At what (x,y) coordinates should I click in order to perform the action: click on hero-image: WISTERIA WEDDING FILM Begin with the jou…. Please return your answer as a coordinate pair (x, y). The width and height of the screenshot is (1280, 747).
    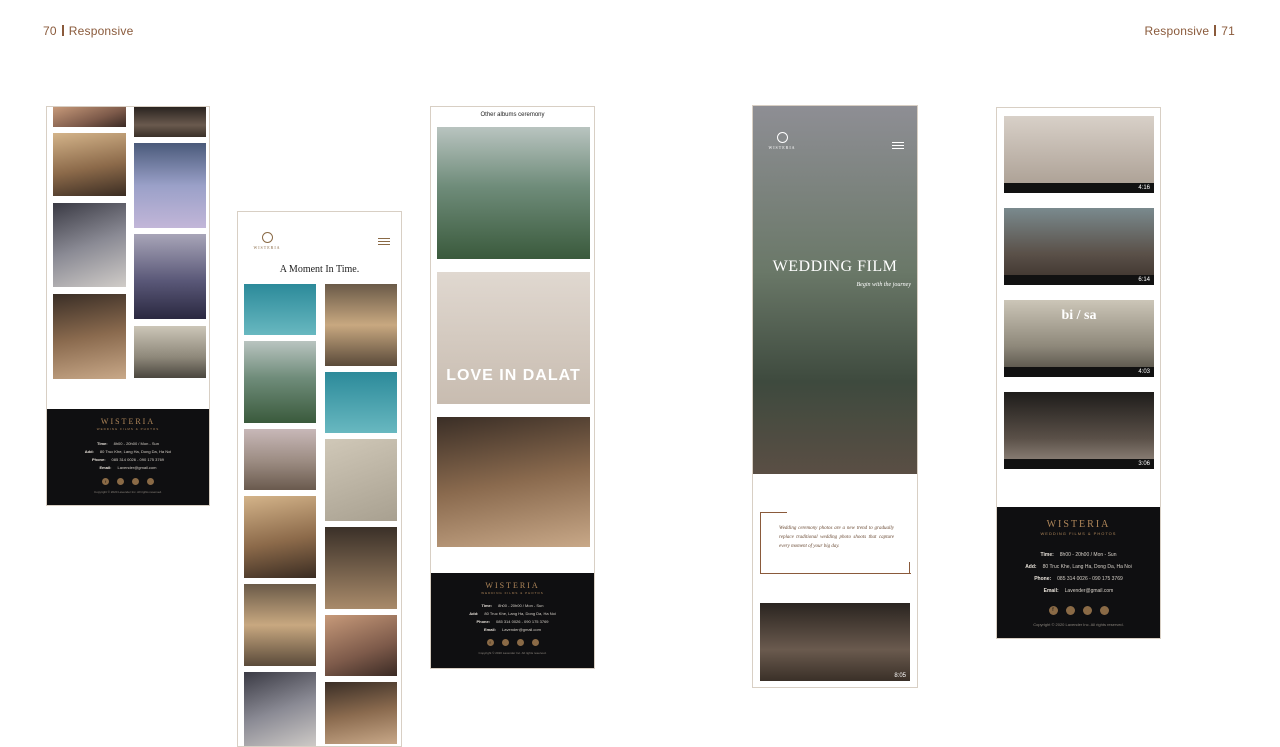
    Looking at the image, I should click on (835, 290).